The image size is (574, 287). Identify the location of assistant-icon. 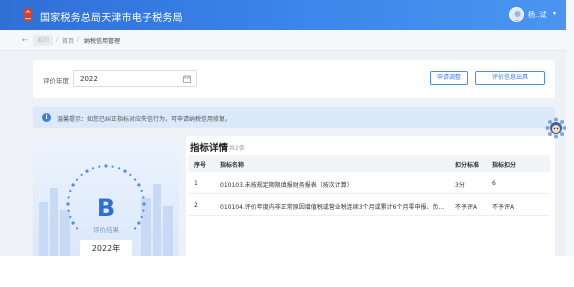
(555, 128).